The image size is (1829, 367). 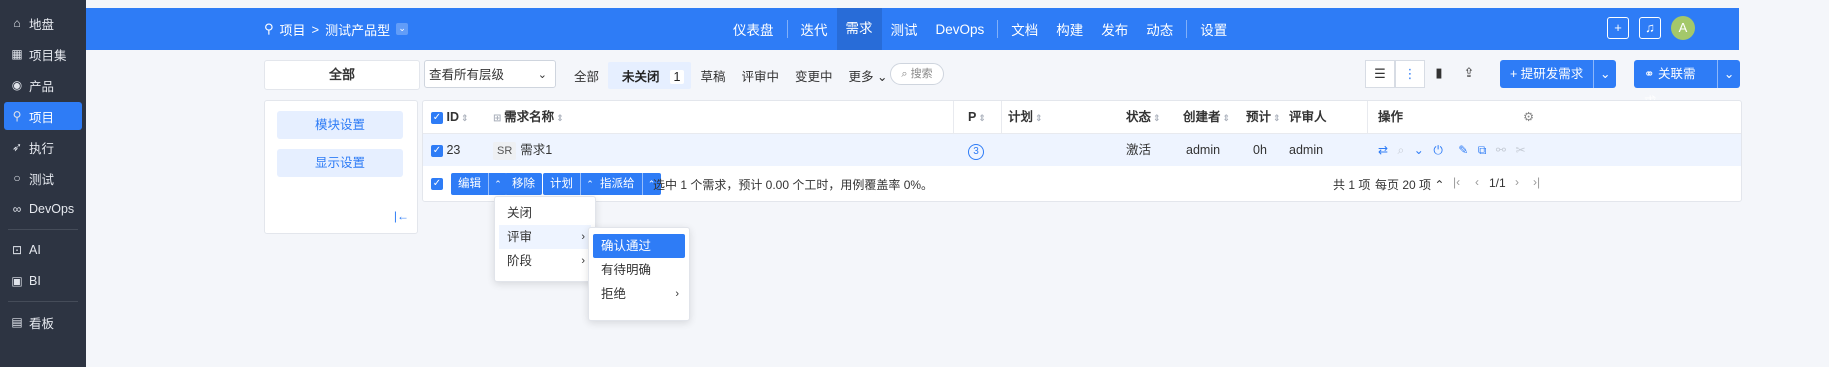 I want to click on create-story-button: + 提研发需求 ⌄, so click(x=1558, y=74).